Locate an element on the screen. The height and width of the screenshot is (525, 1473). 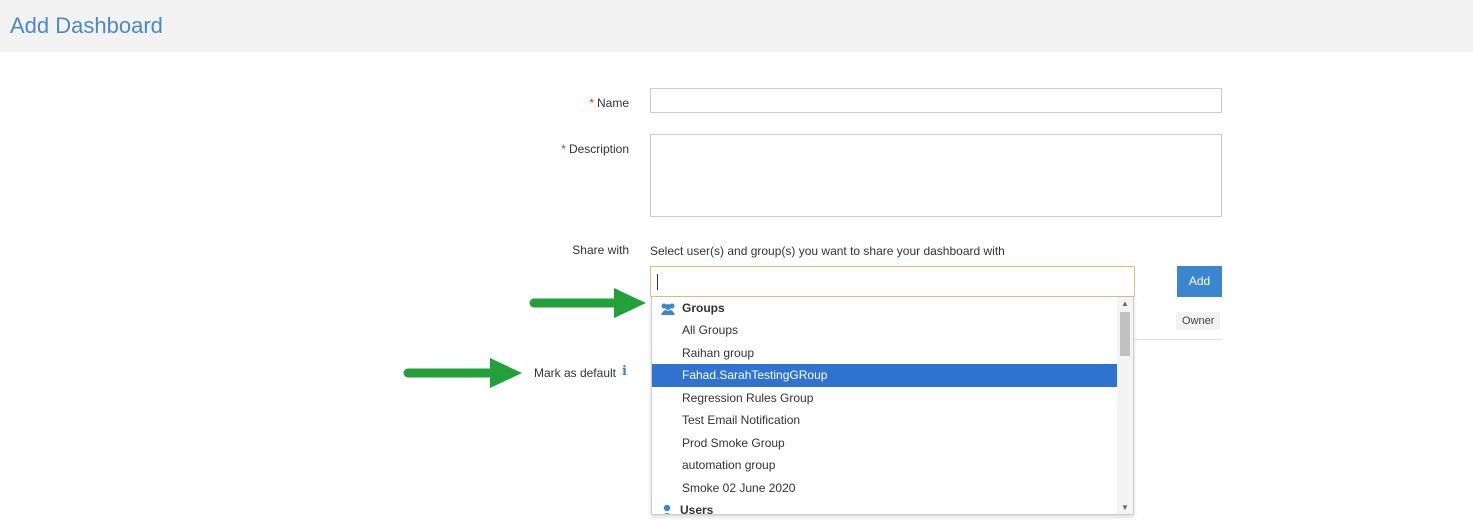
scroll-up-icon: ▲ is located at coordinates (1125, 303).